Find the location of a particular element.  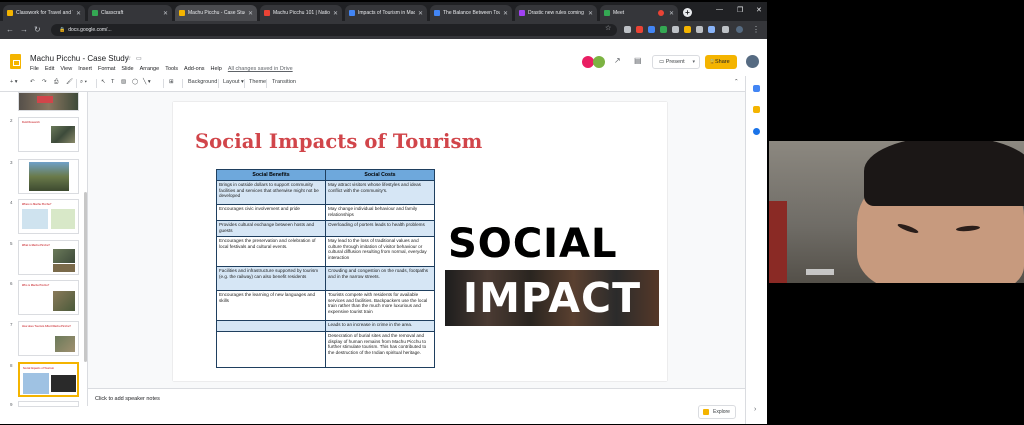

menu-help: Help is located at coordinates (216, 69).